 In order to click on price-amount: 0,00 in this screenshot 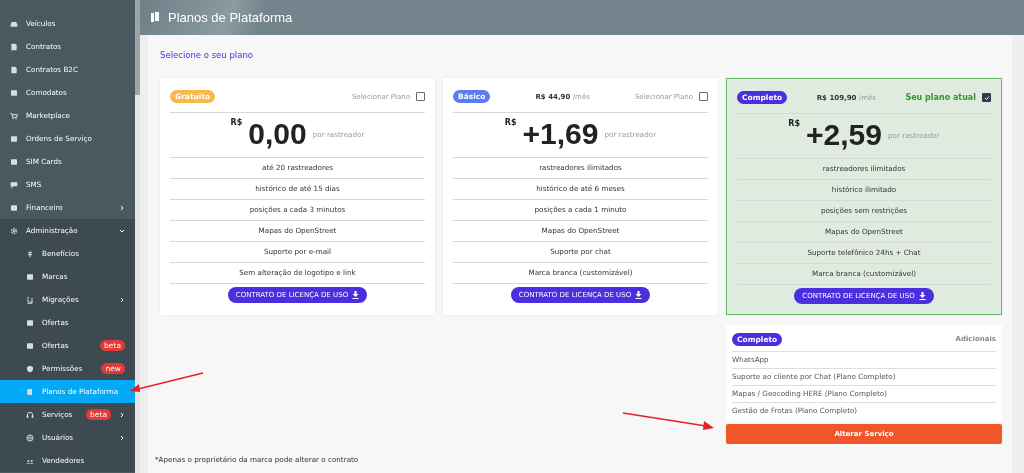, I will do `click(277, 134)`.